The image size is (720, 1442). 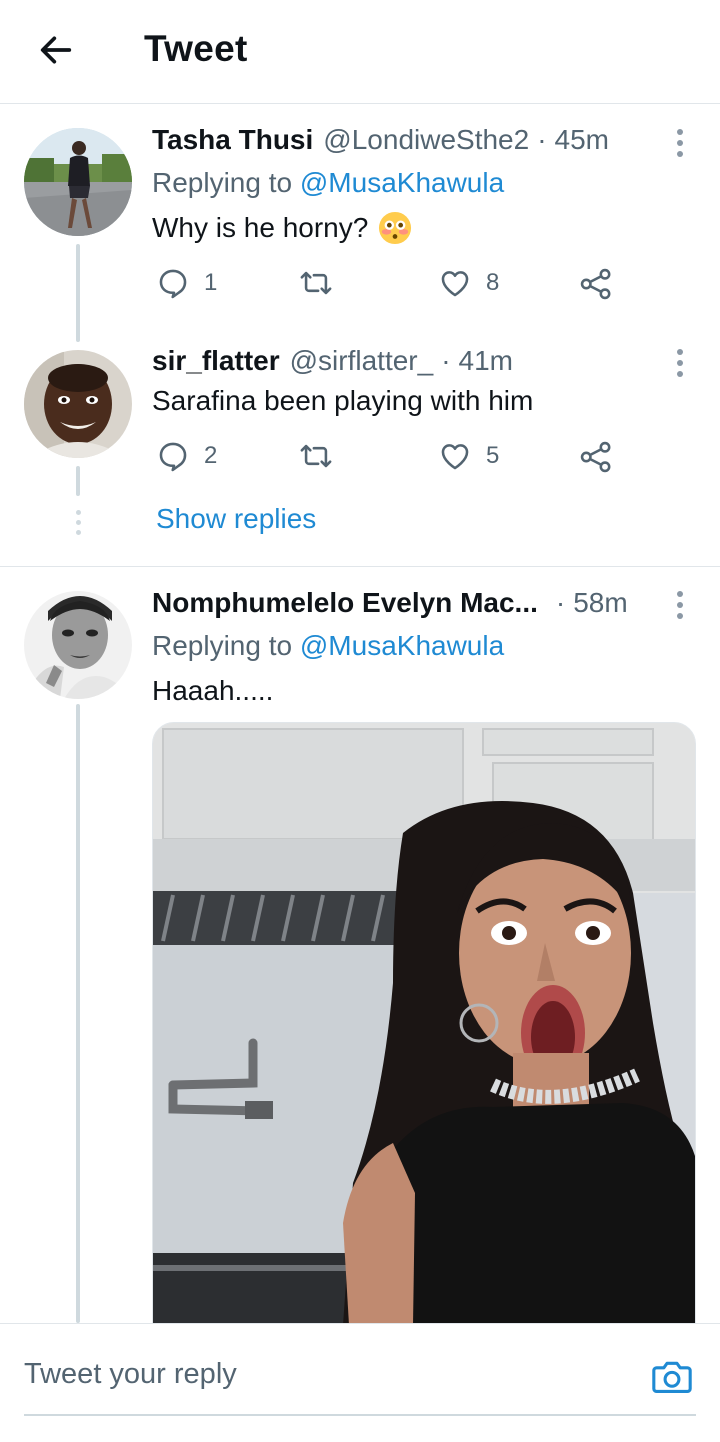 I want to click on like-button: 5, so click(x=468, y=456).